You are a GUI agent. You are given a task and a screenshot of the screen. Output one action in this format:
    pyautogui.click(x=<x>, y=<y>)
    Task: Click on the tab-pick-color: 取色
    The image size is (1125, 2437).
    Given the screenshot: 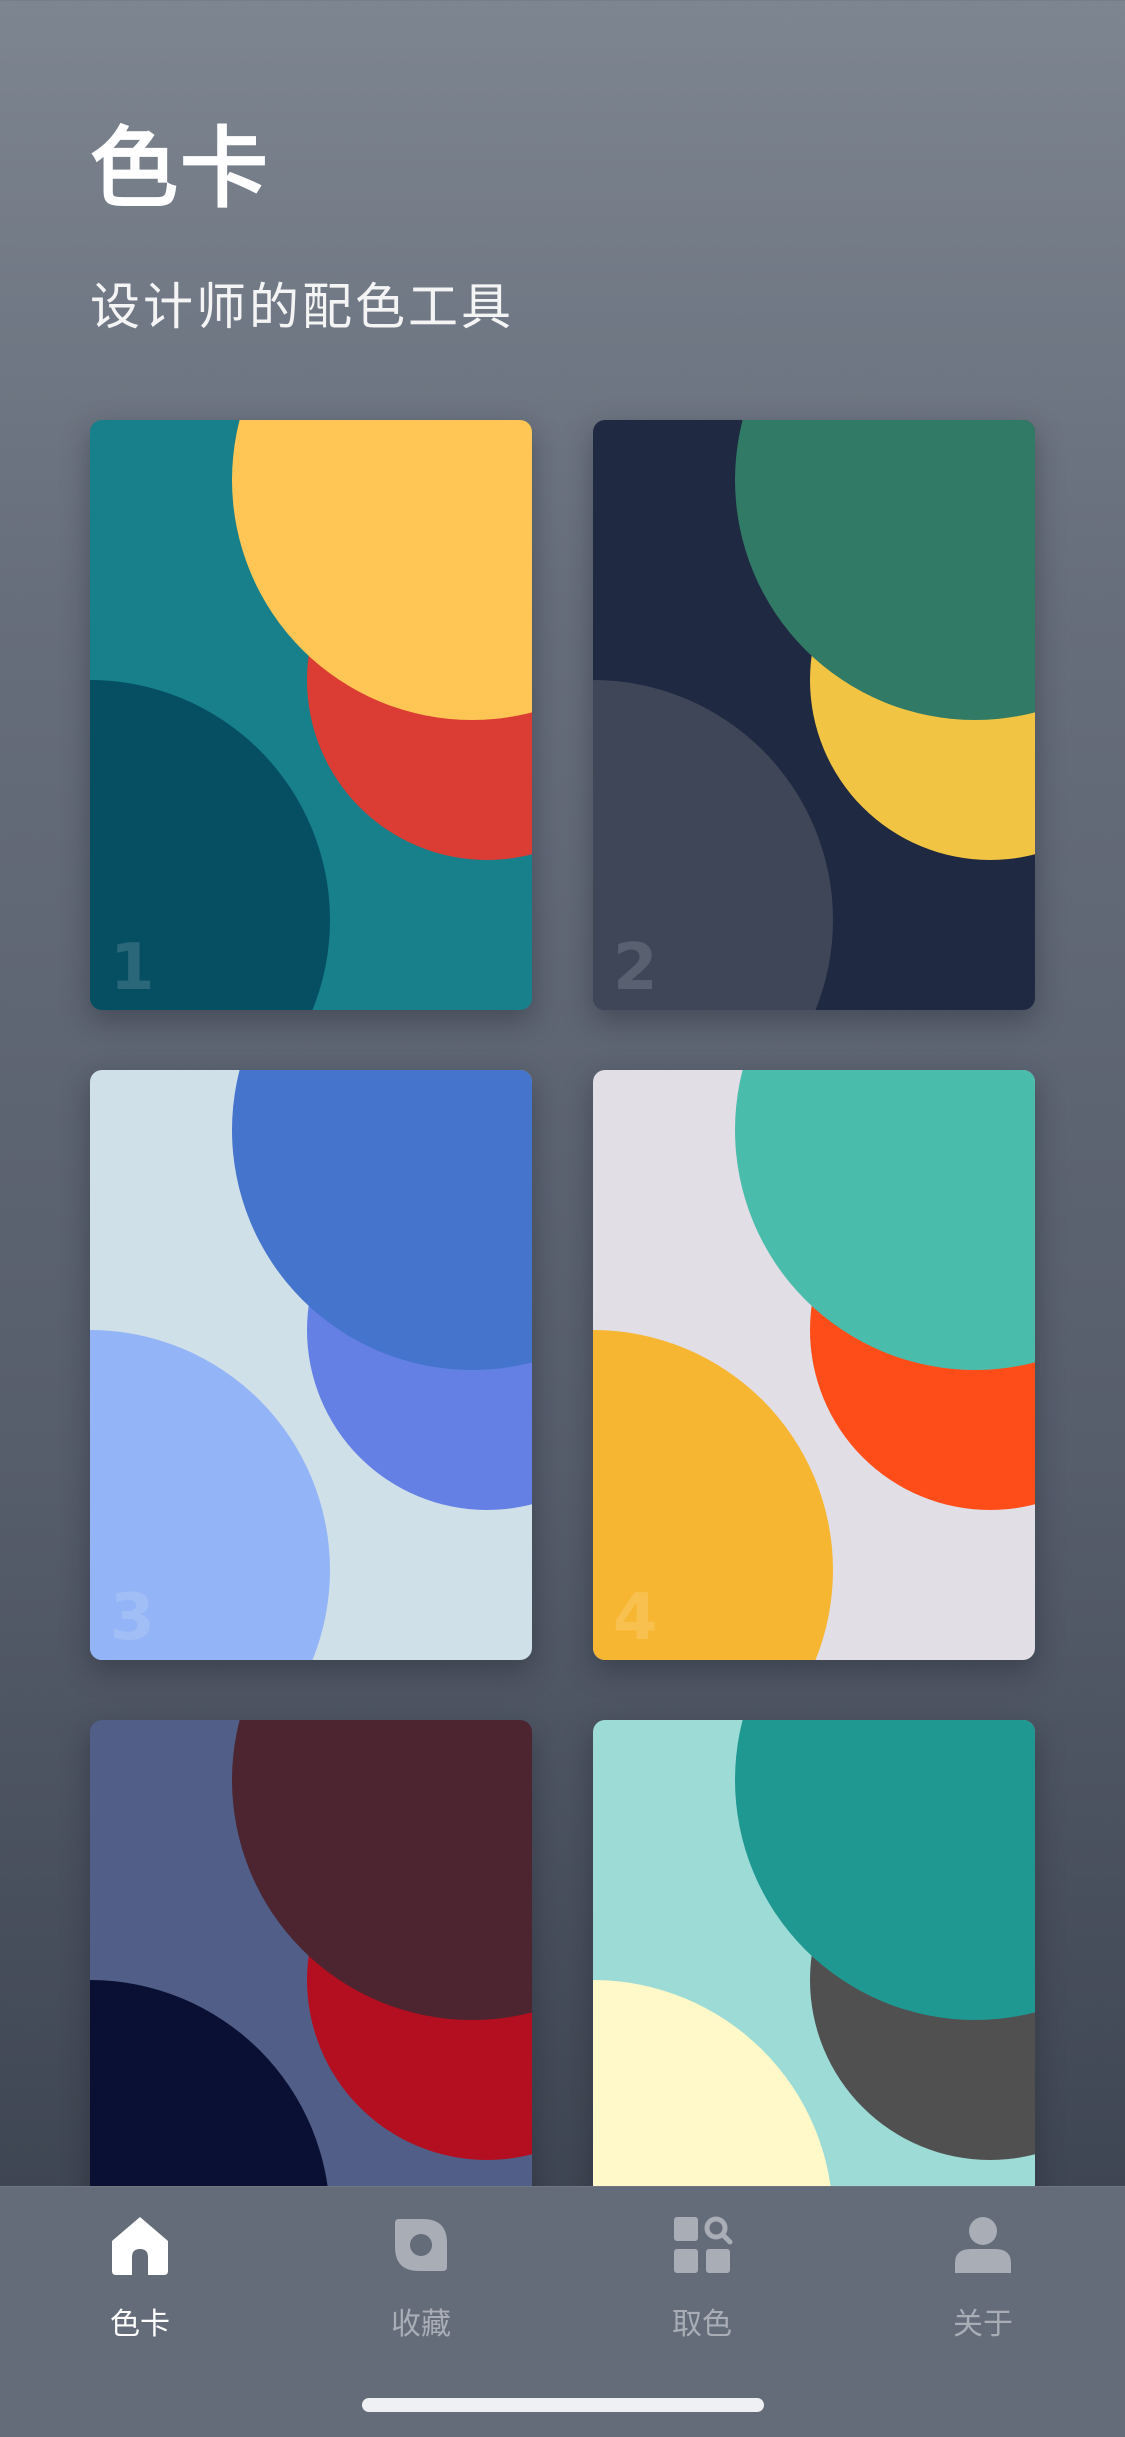 What is the action you would take?
    pyautogui.click(x=702, y=2278)
    